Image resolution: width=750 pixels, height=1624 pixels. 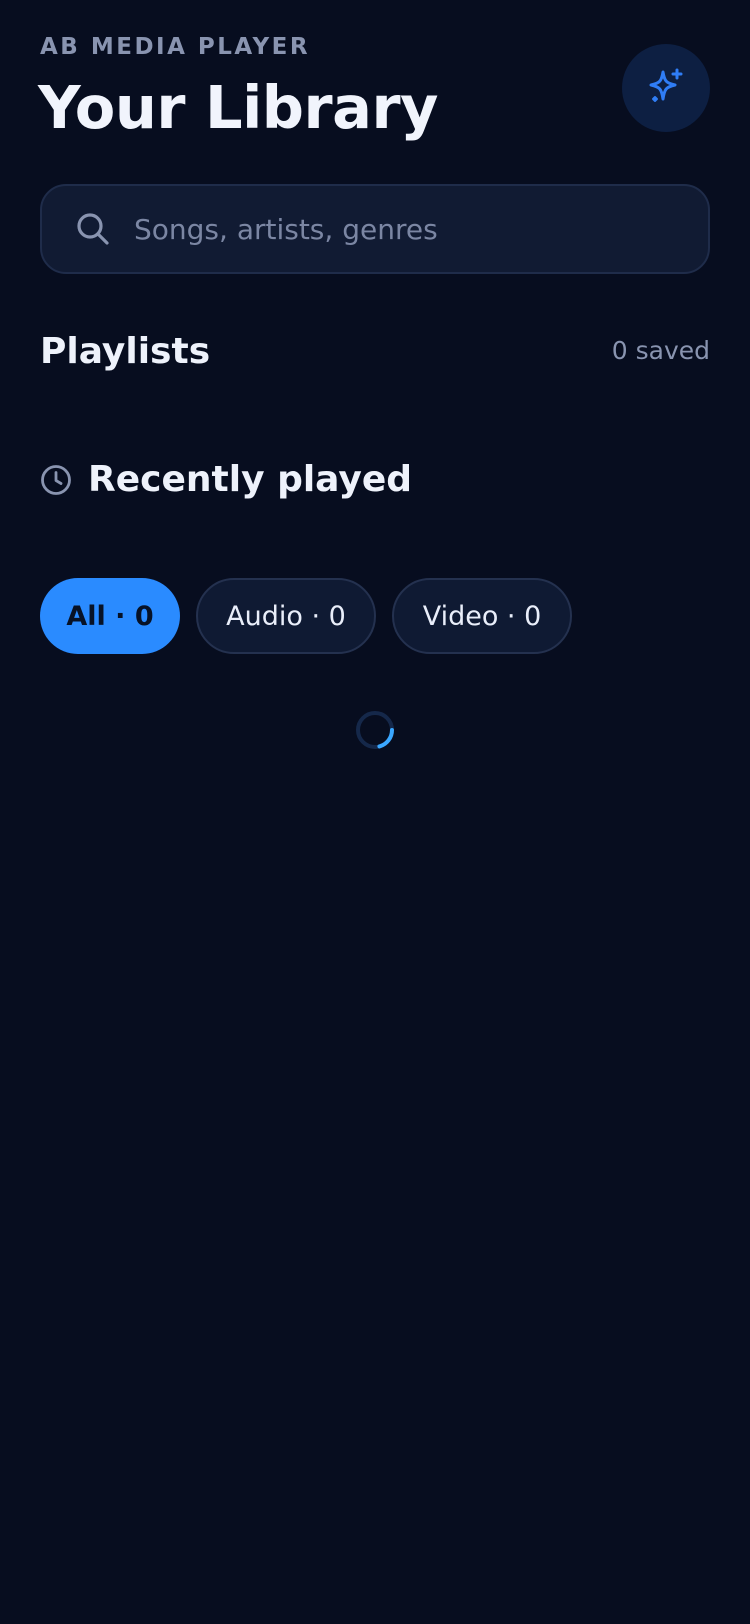 What do you see at coordinates (238, 107) in the screenshot?
I see `page-title: Your Library` at bounding box center [238, 107].